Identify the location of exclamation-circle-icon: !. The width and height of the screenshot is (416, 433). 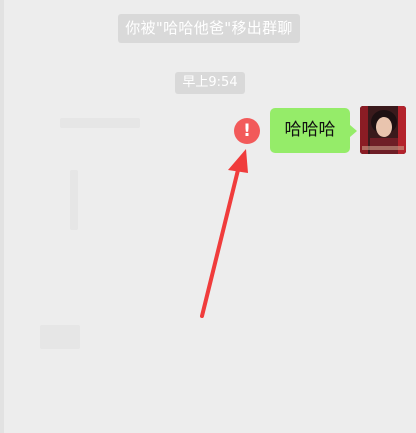
(247, 131).